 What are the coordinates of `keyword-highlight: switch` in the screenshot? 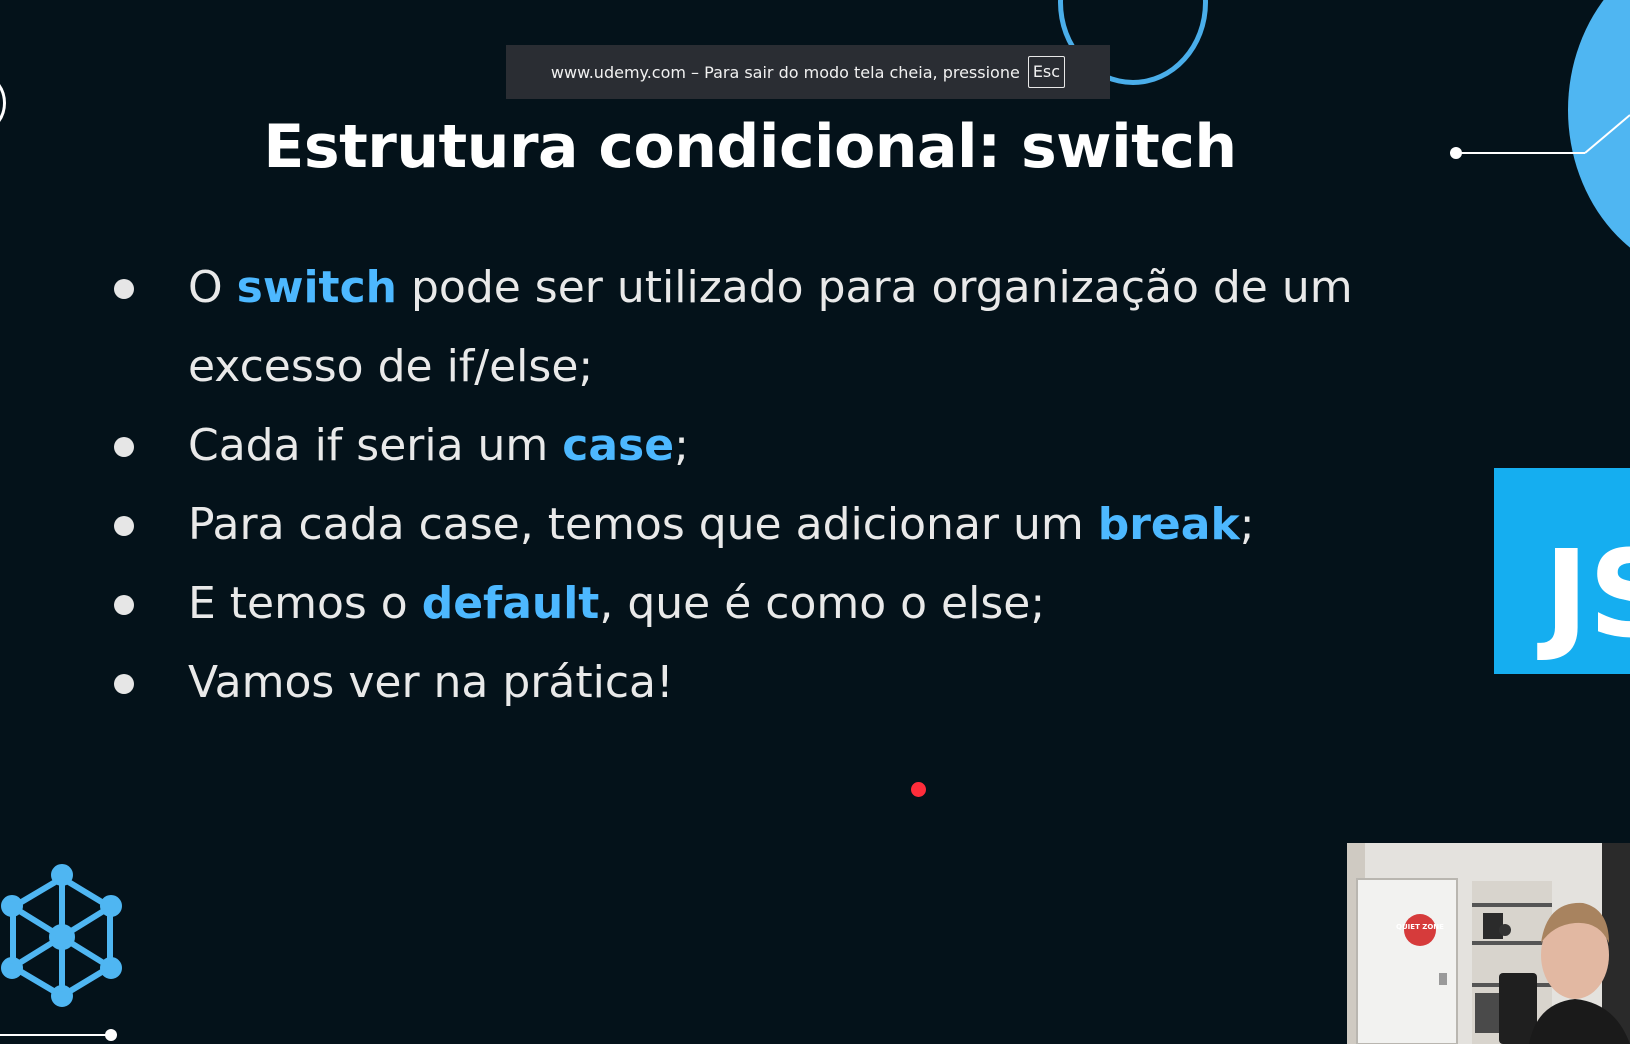 It's located at (316, 287).